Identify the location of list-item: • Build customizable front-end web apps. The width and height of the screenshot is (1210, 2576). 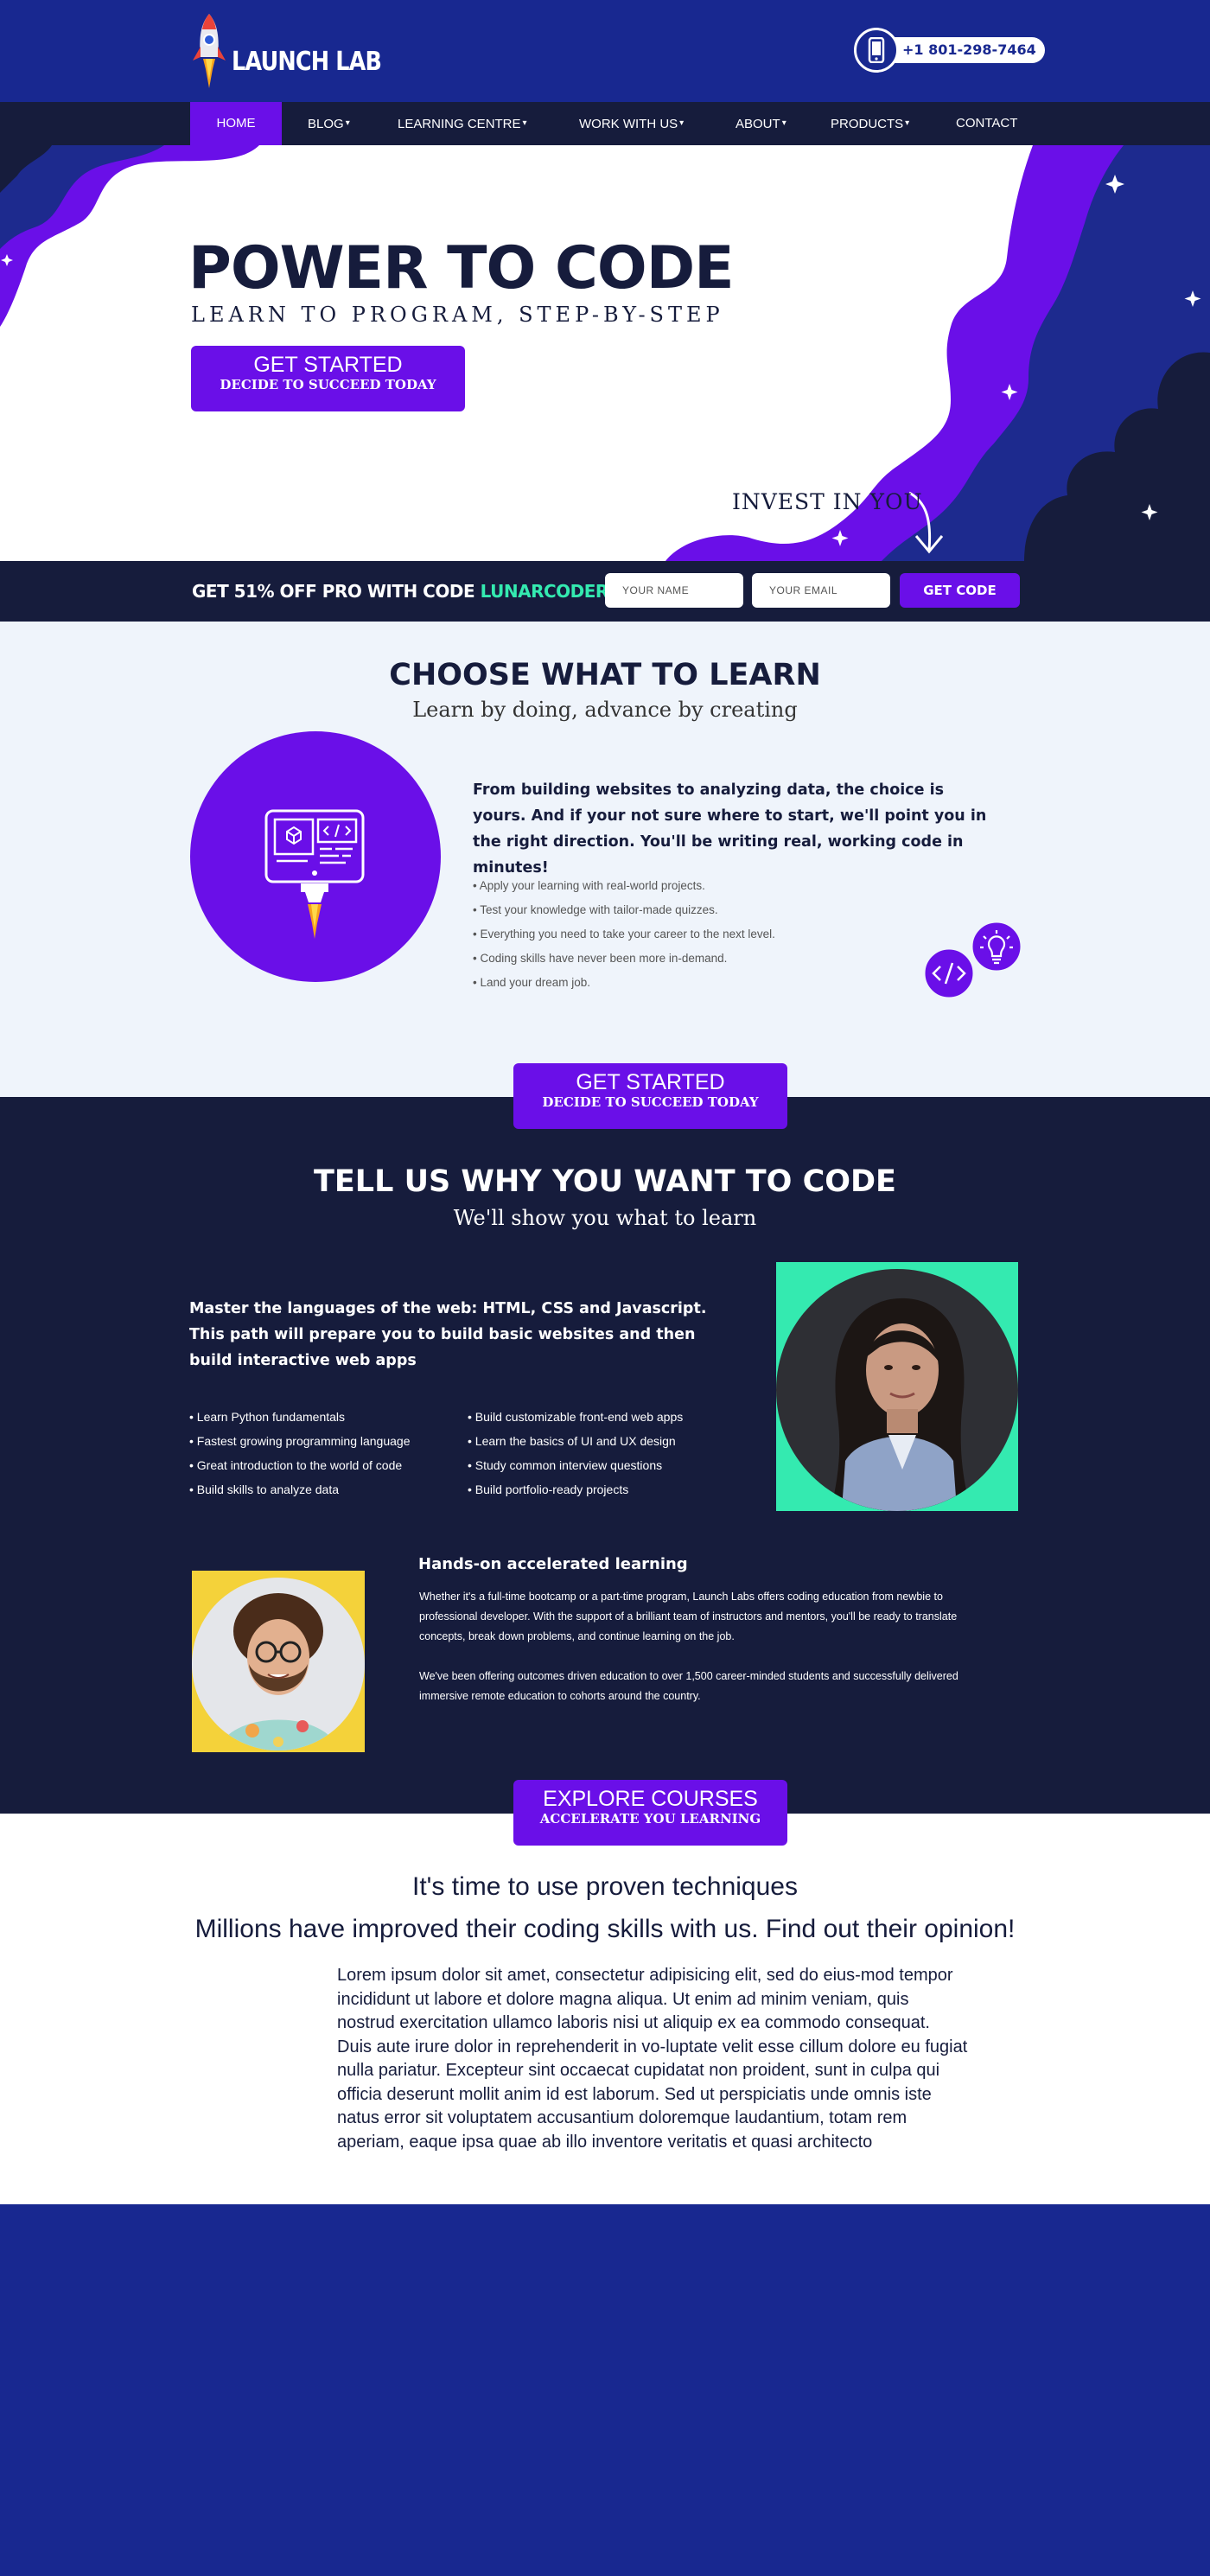
(576, 1417).